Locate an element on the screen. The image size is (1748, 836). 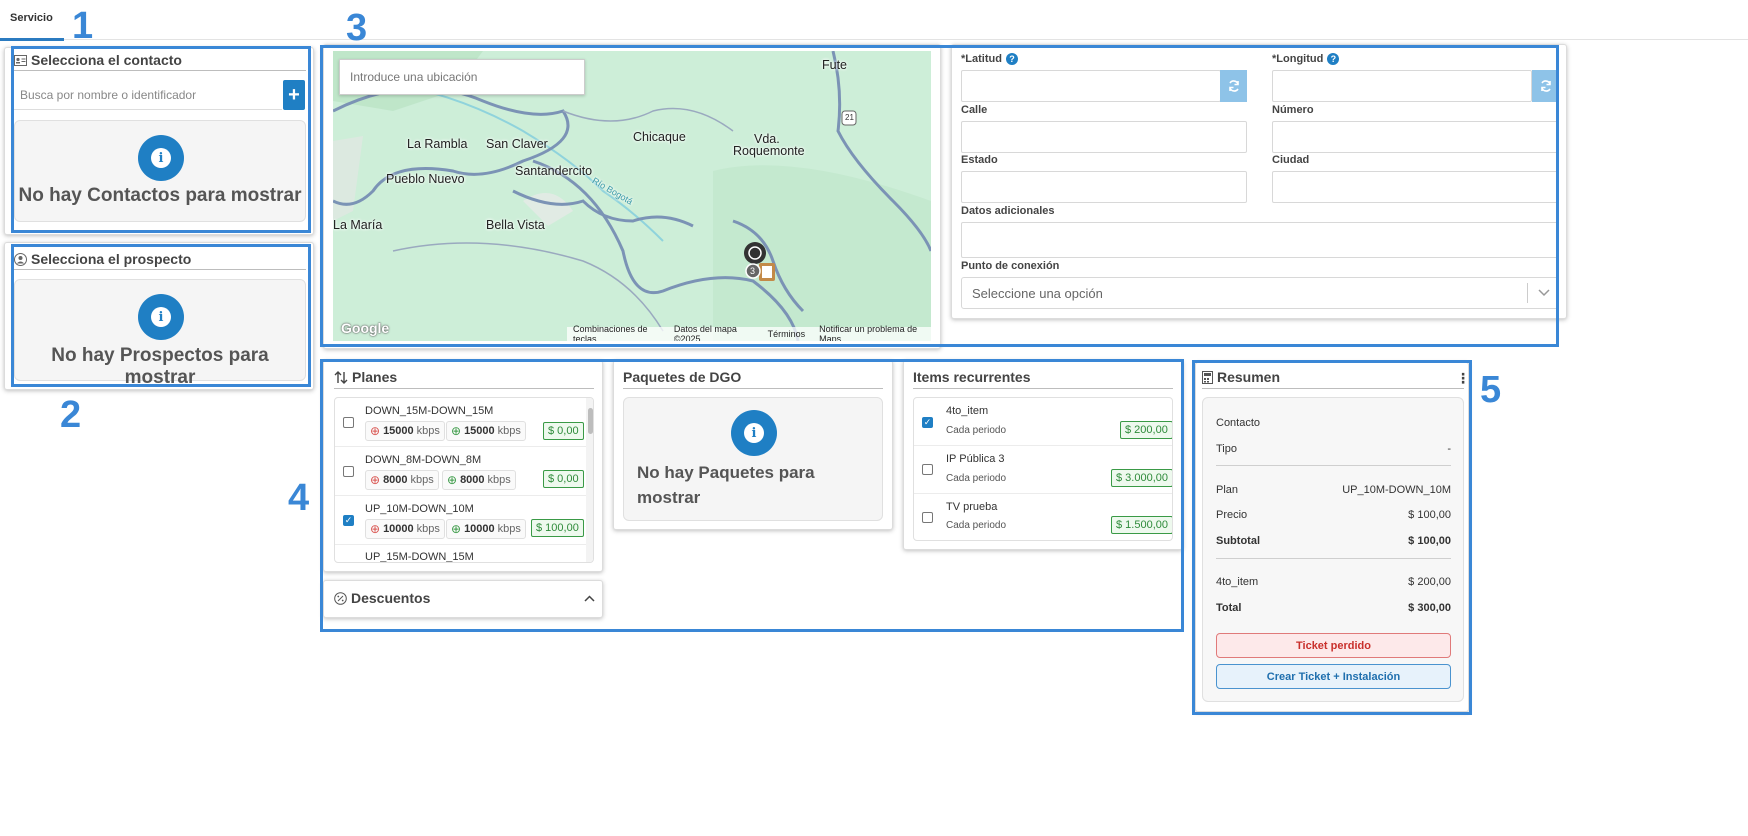
tab-active-indicator is located at coordinates (32, 39).